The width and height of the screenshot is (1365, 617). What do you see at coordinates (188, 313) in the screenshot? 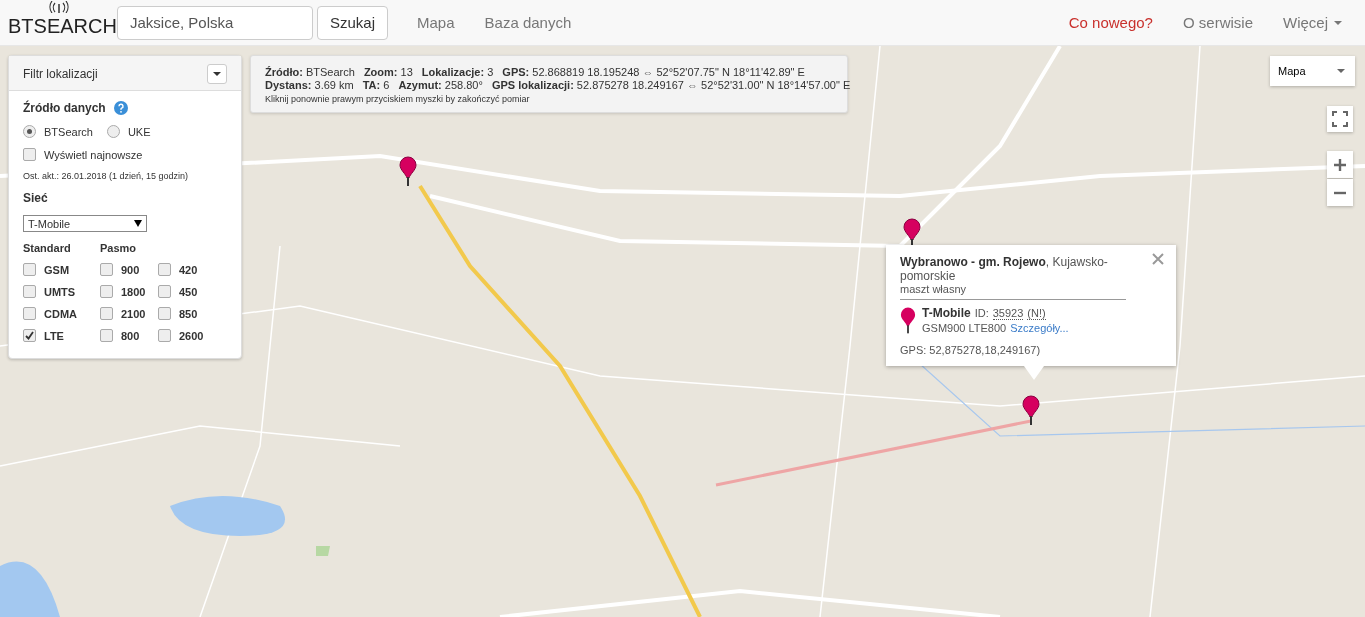
I see `checkbox-label: 850` at bounding box center [188, 313].